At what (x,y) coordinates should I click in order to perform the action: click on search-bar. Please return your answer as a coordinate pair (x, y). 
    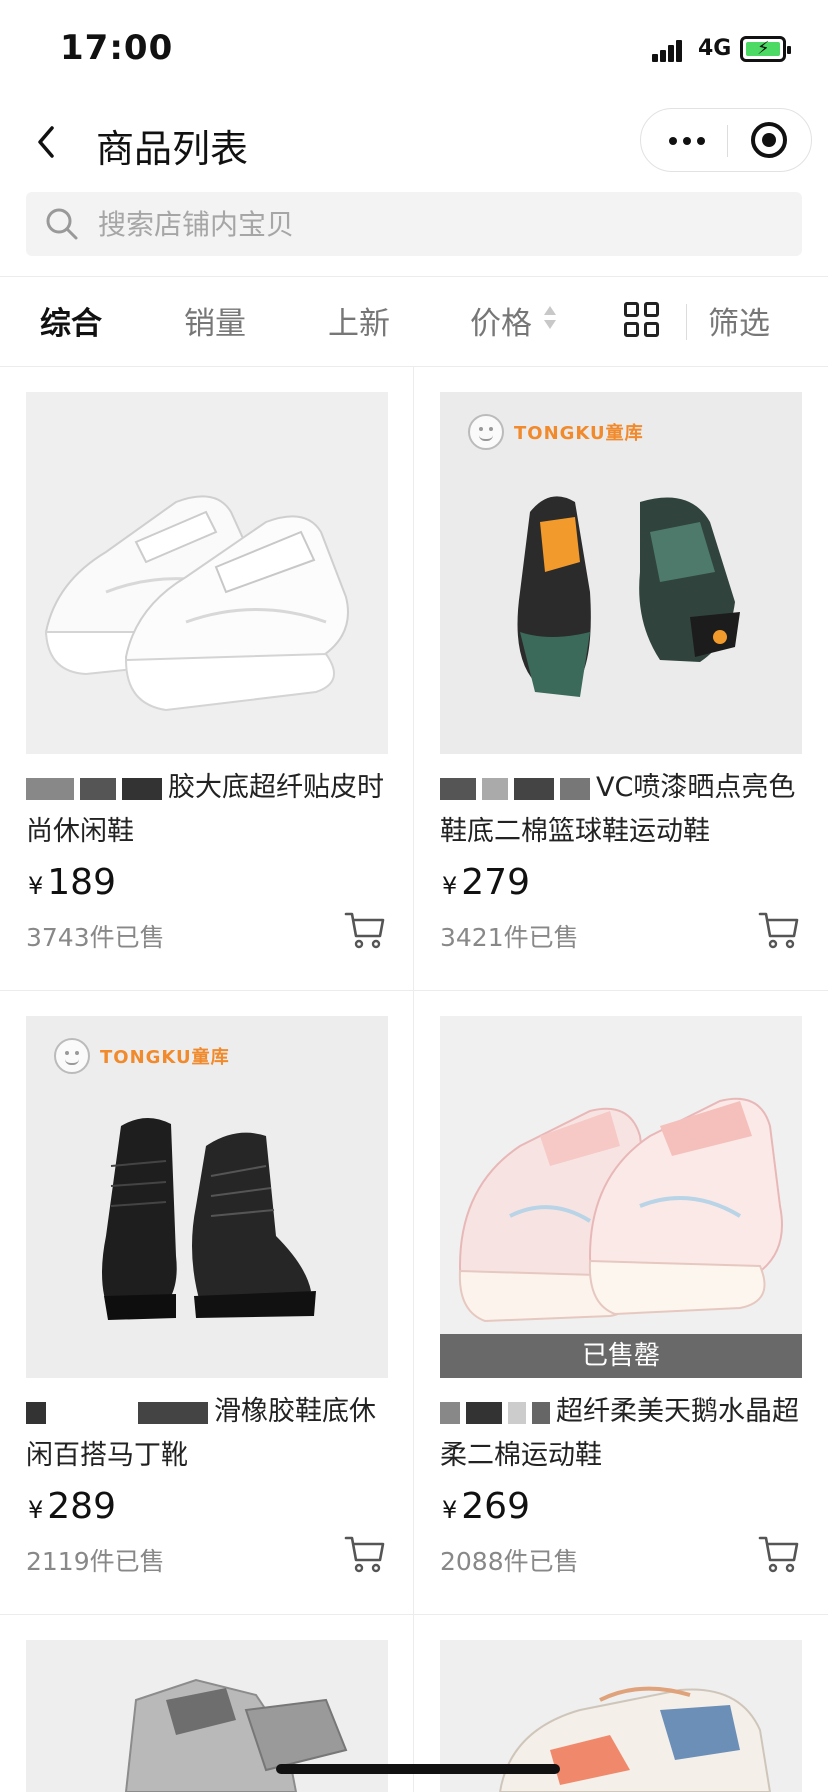
    Looking at the image, I should click on (414, 224).